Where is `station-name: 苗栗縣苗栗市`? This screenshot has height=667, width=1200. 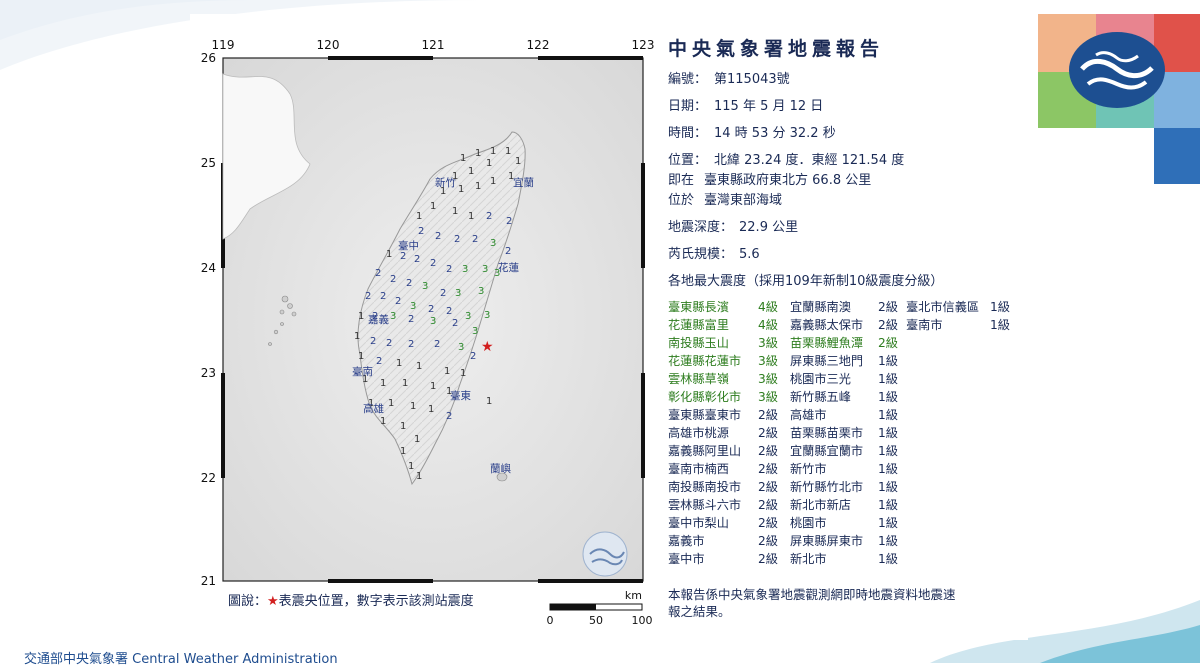 station-name: 苗栗縣苗栗市 is located at coordinates (827, 433).